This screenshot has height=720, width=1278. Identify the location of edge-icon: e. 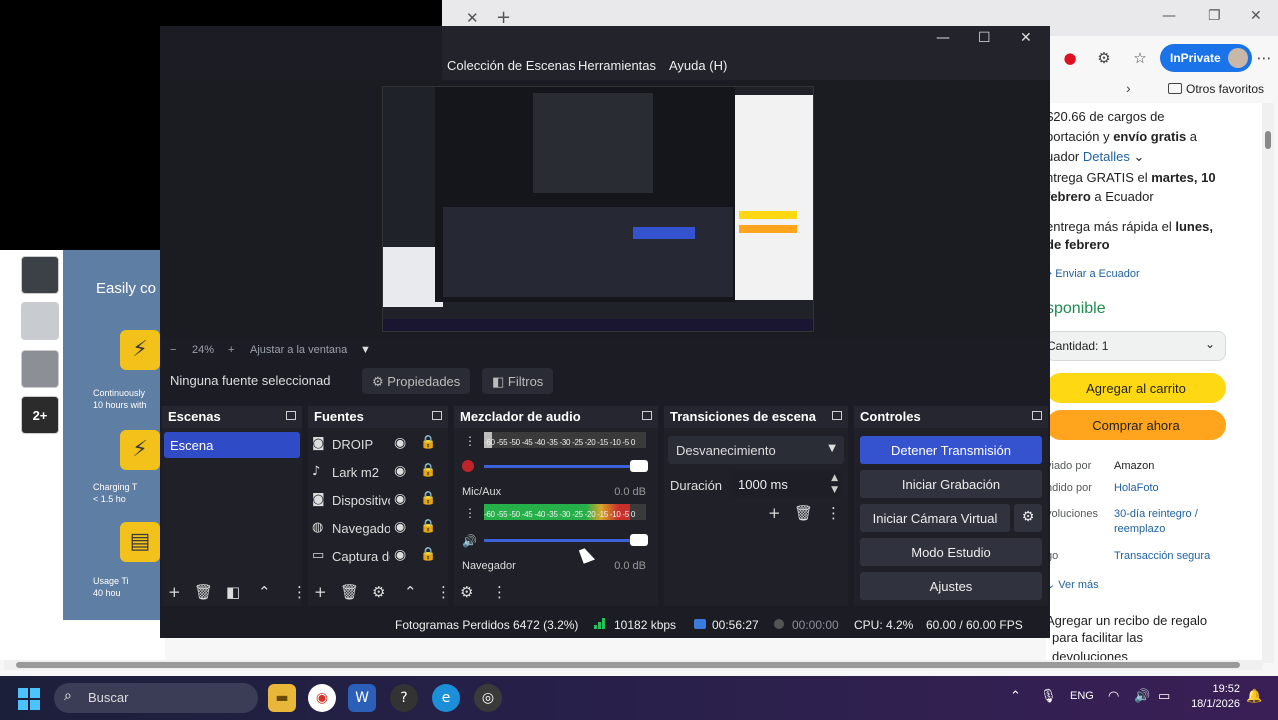
(446, 698).